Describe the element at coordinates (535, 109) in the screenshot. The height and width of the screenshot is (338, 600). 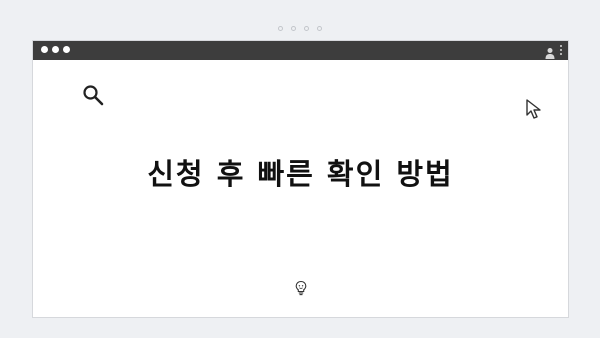
I see `cursor-icon` at that location.